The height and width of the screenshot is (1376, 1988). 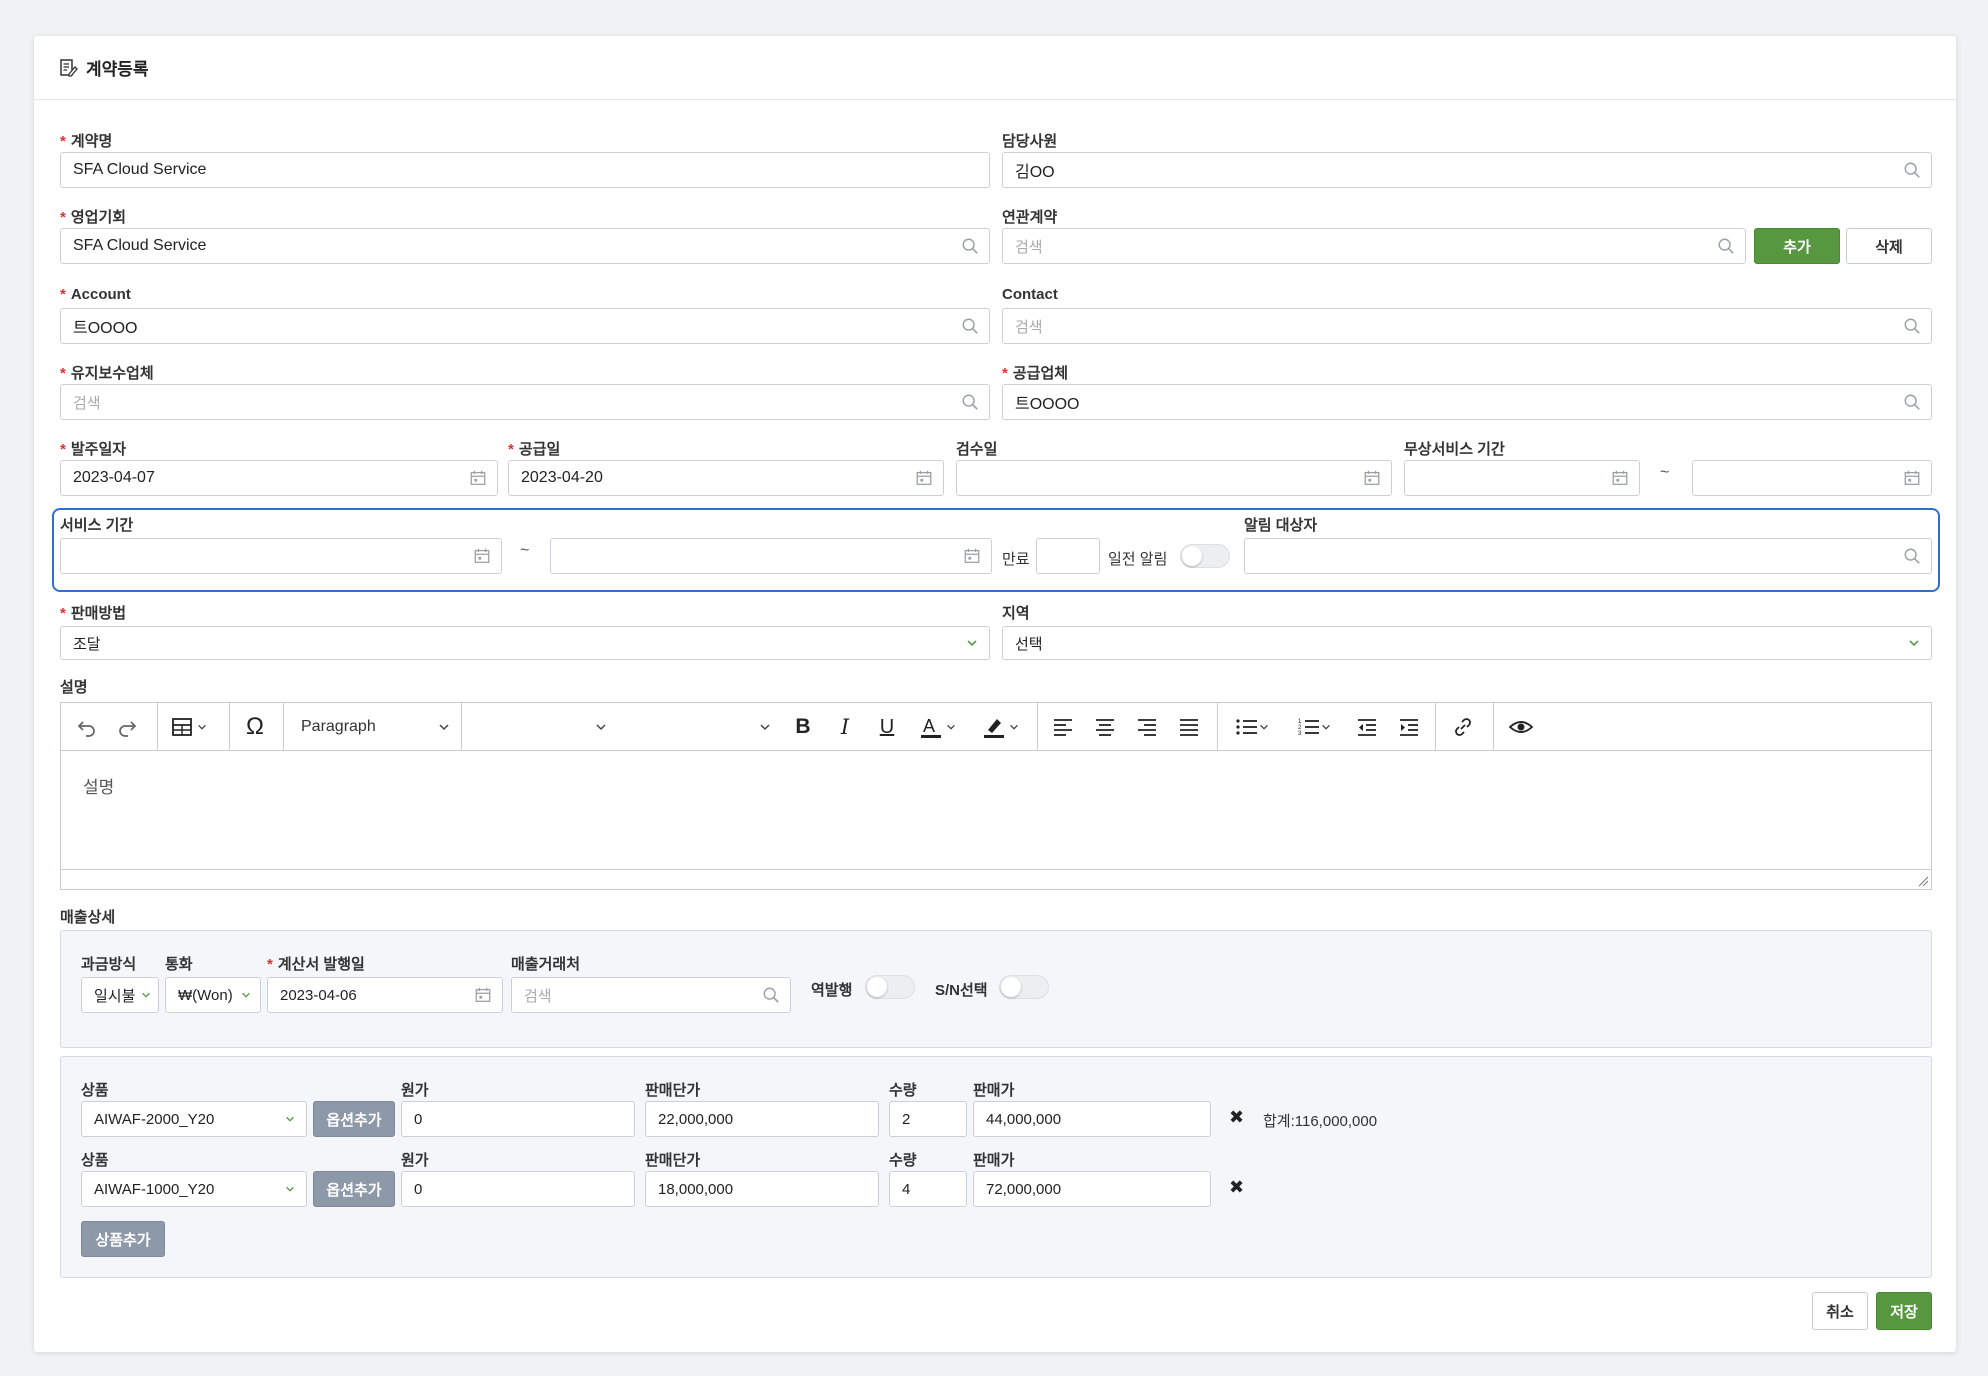 What do you see at coordinates (771, 556) in the screenshot?
I see `service-end-input` at bounding box center [771, 556].